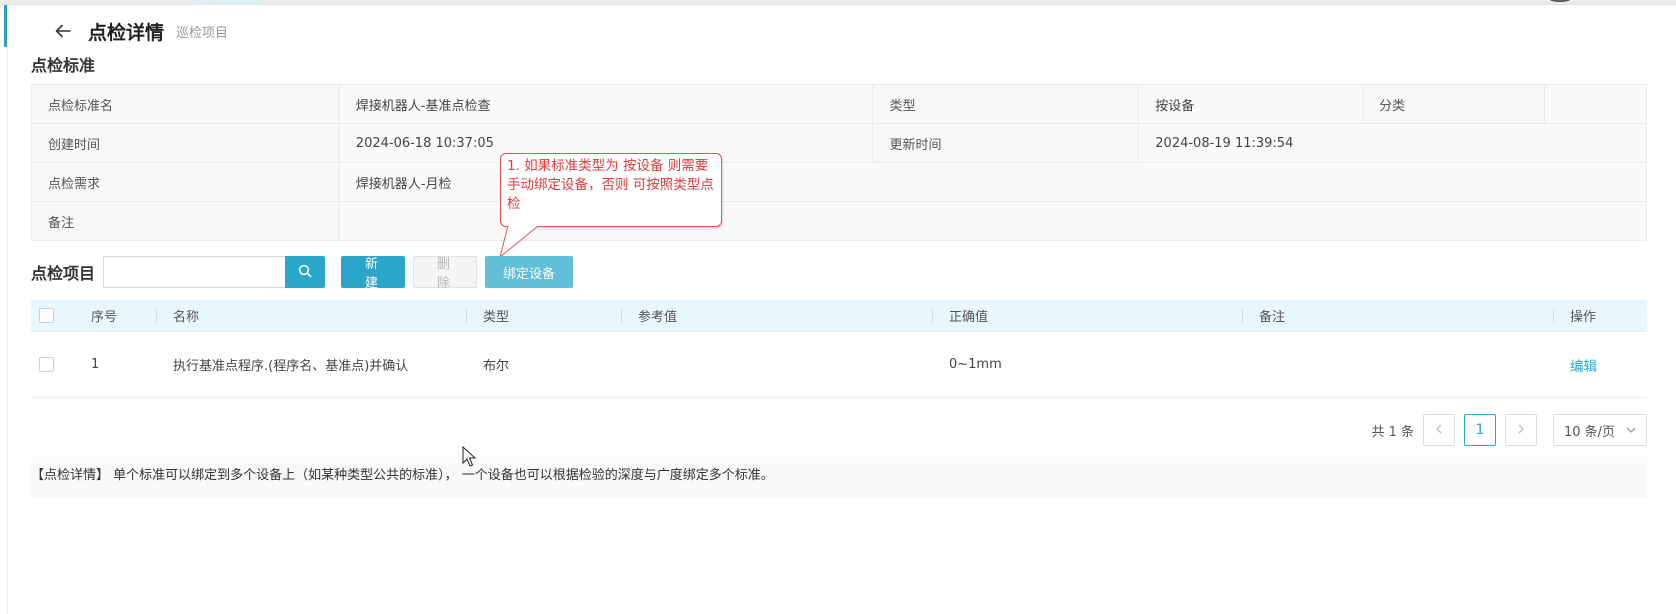 The width and height of the screenshot is (1676, 614). I want to click on page-subtitle: 巡检项目, so click(202, 33).